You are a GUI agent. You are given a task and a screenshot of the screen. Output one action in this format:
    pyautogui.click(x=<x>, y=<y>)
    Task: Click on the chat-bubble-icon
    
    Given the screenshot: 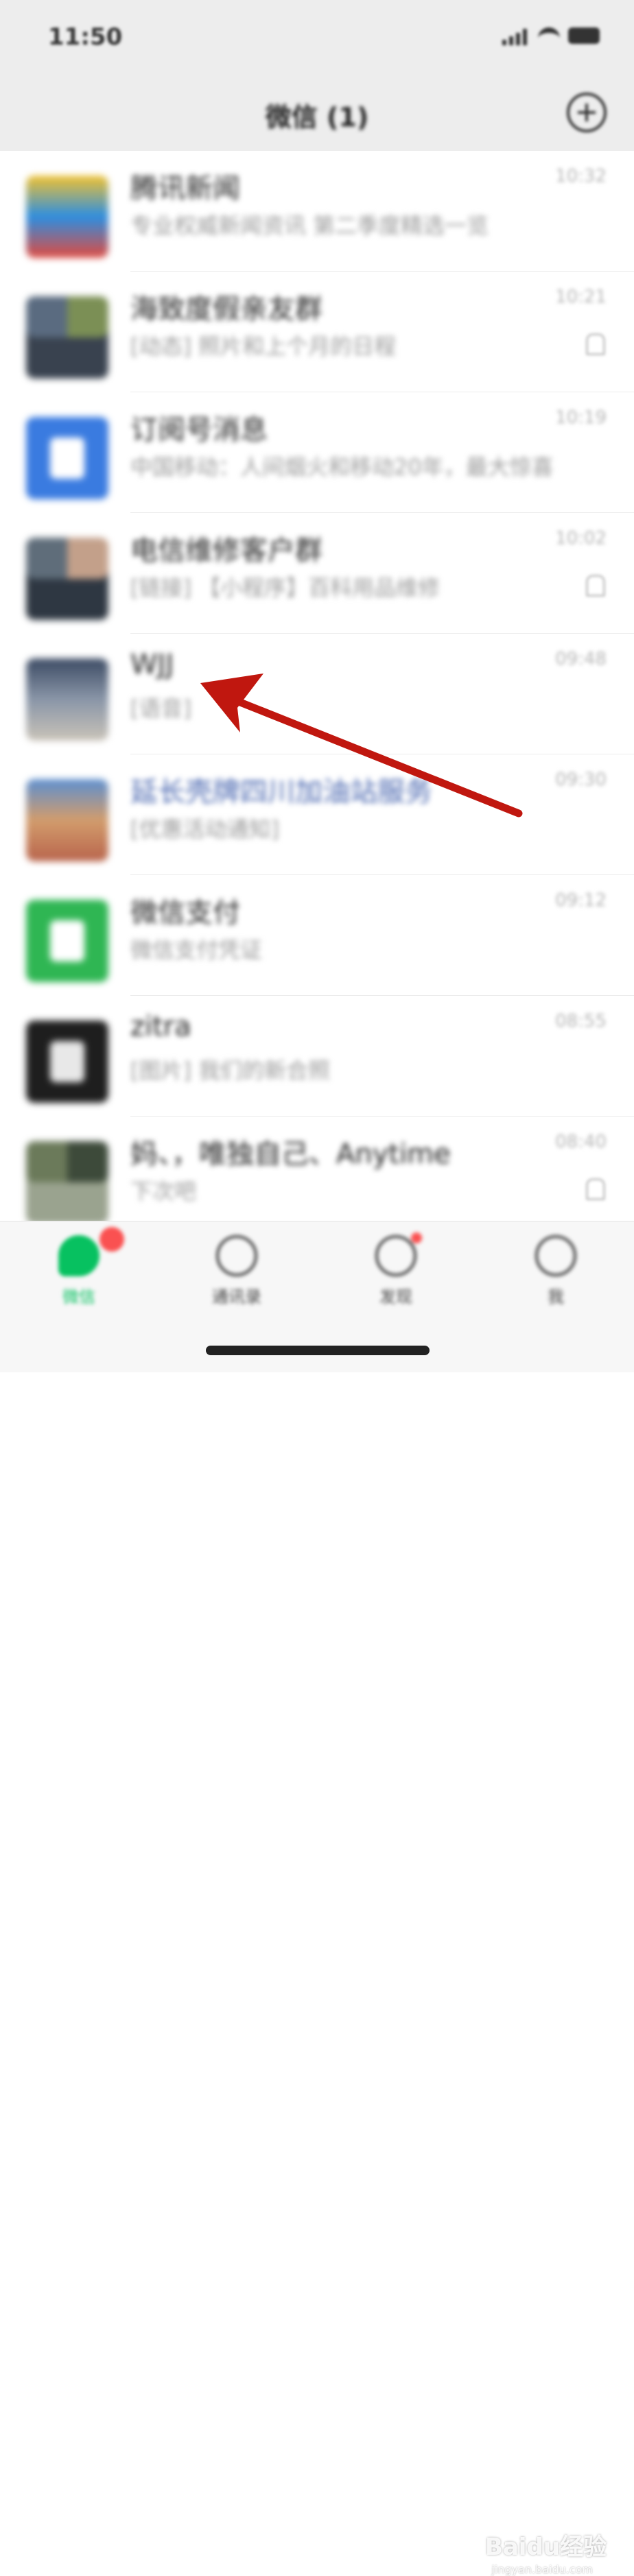 What is the action you would take?
    pyautogui.click(x=78, y=1255)
    